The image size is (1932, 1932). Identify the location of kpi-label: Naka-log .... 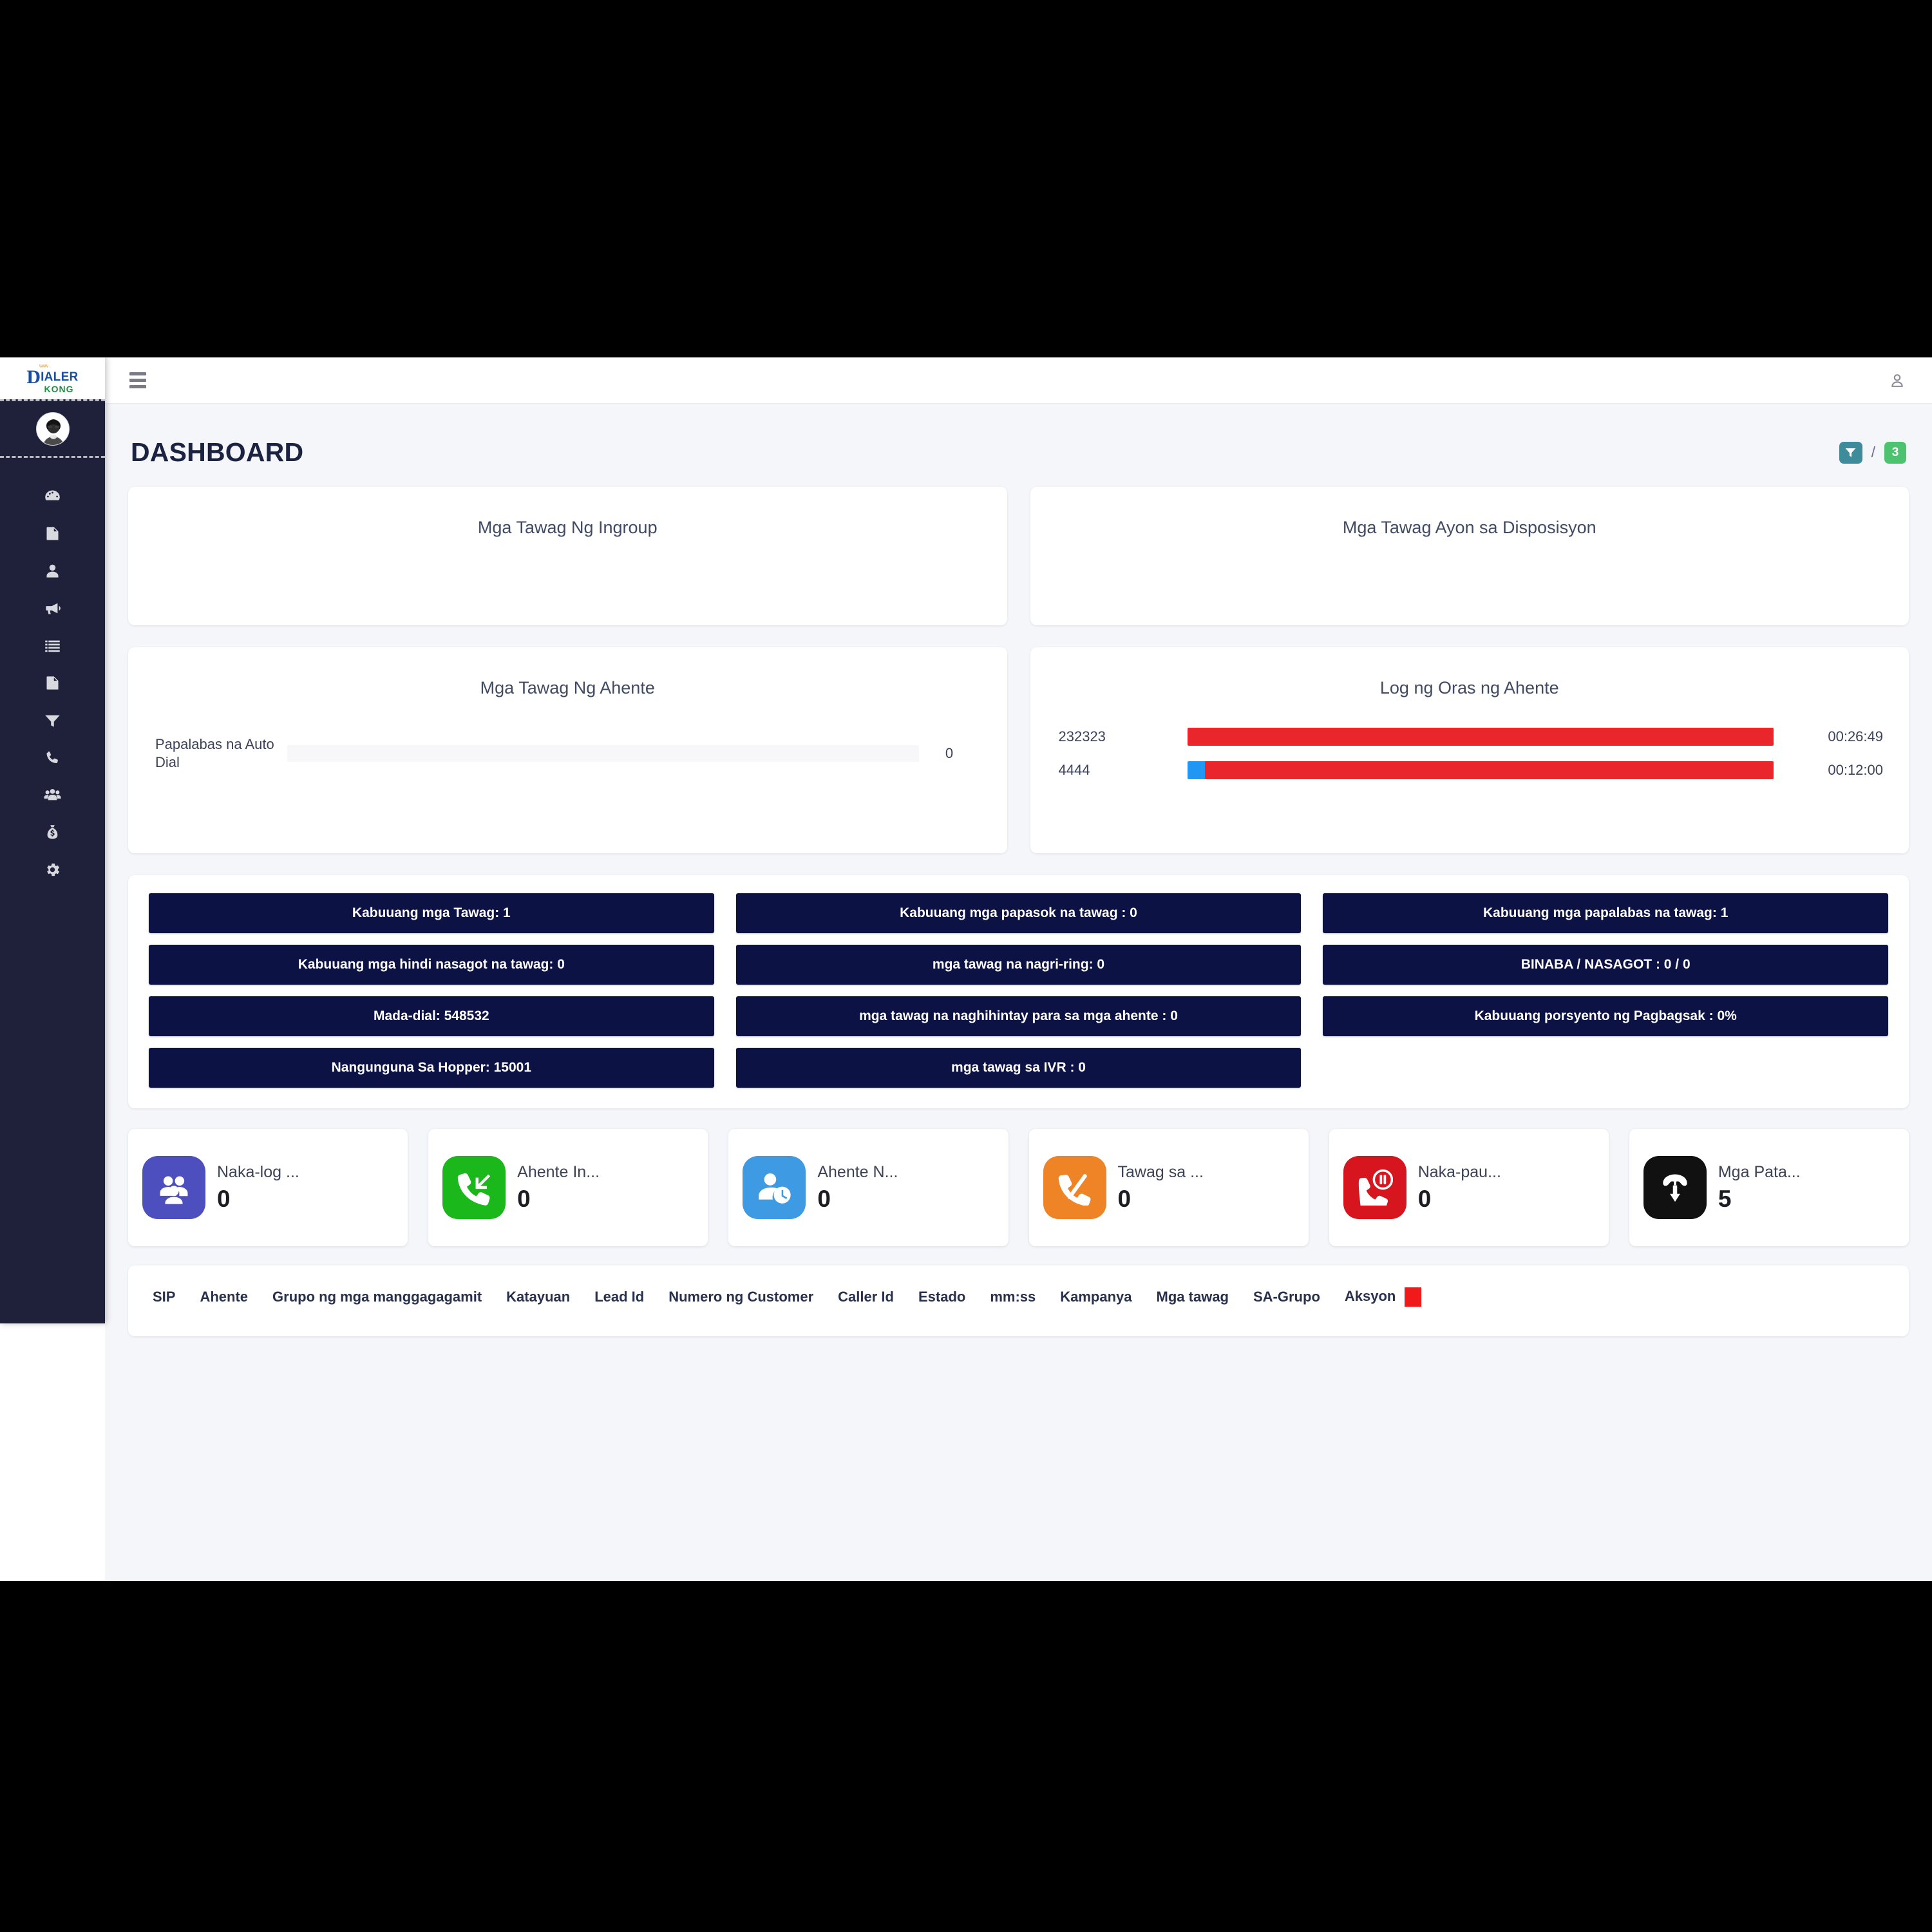
(258, 1171).